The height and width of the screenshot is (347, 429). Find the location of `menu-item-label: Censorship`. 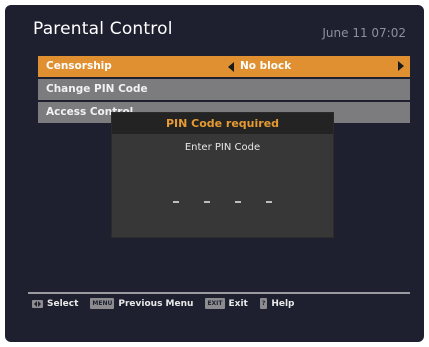

menu-item-label: Censorship is located at coordinates (79, 66).